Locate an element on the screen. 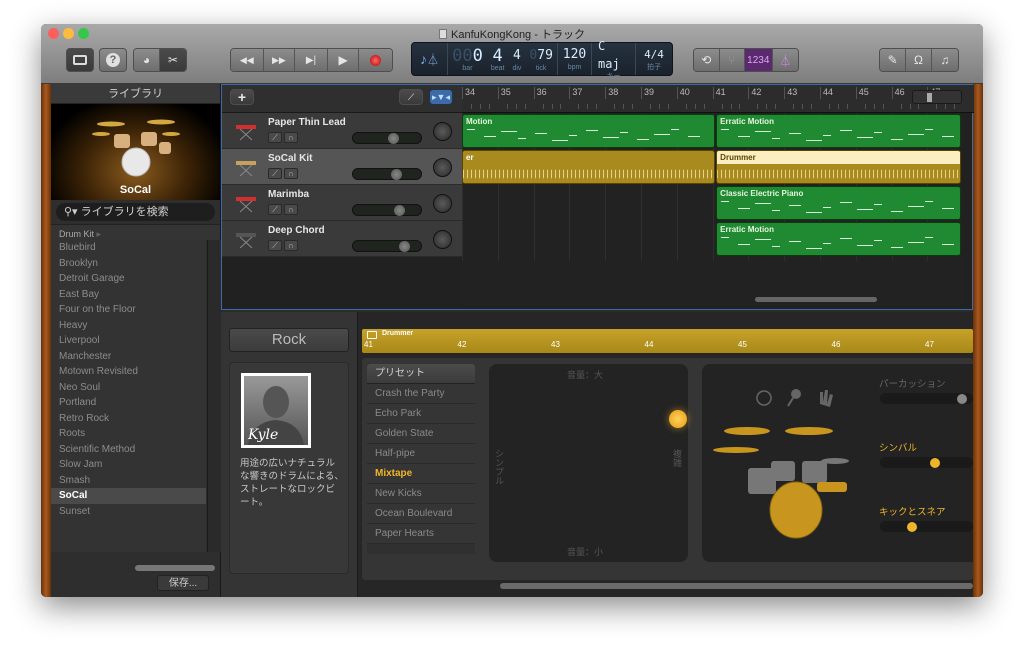 The image size is (1024, 656). drum-kit-diagram is located at coordinates (787, 463).